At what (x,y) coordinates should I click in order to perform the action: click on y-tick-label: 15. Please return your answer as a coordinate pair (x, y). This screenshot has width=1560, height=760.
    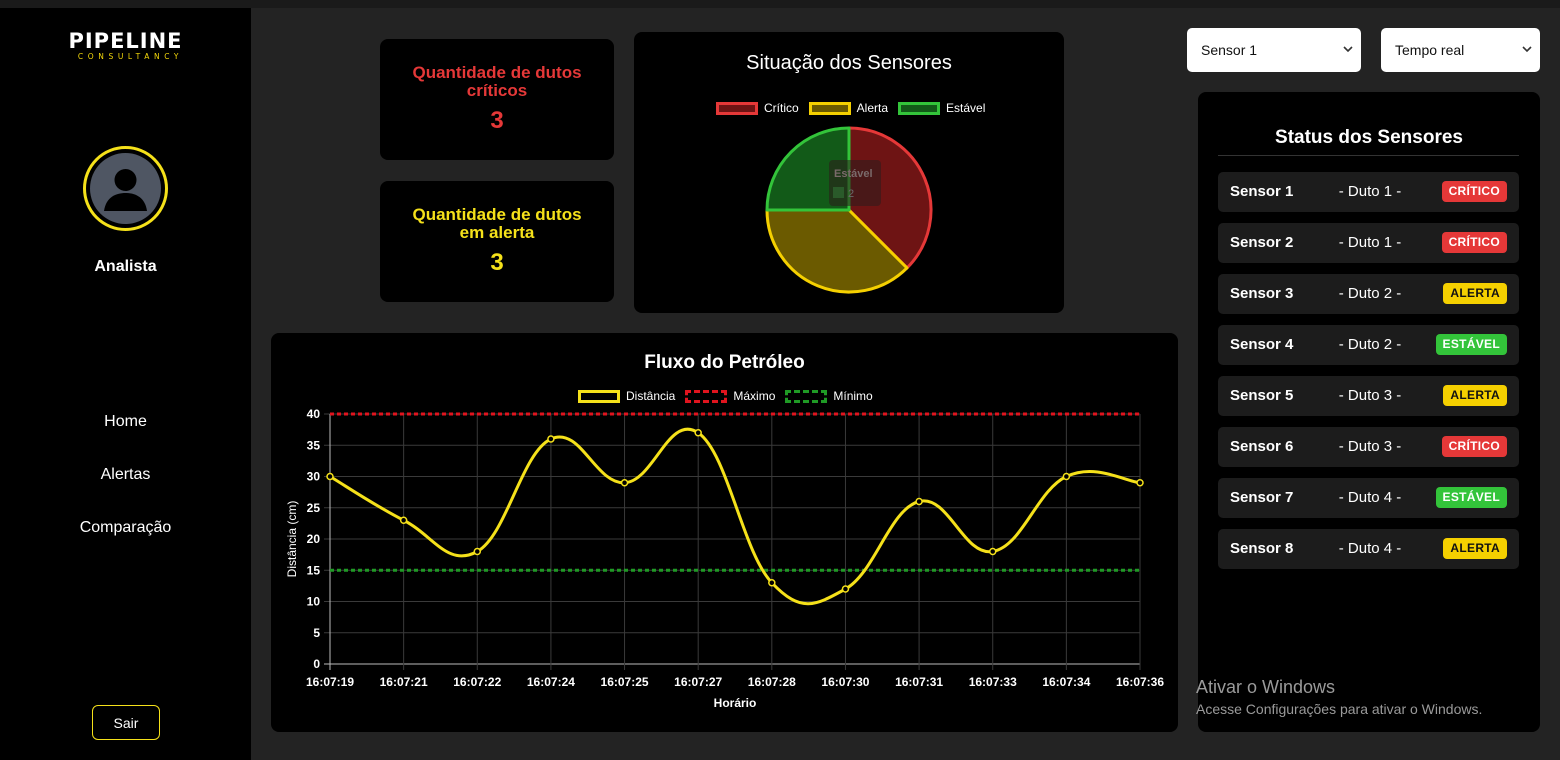
    Looking at the image, I should click on (314, 570).